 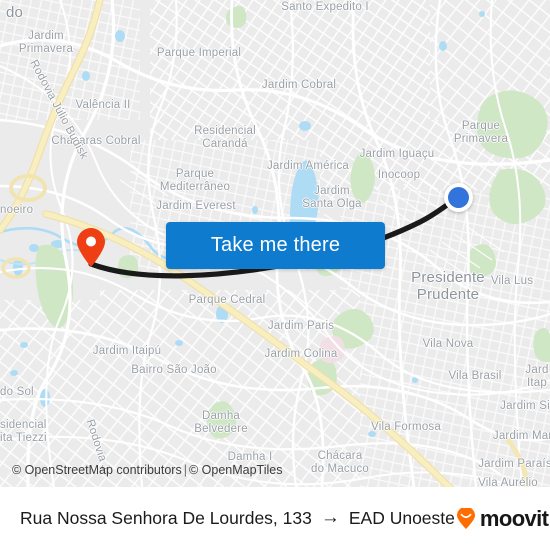 I want to click on moovit-pin-icon, so click(x=465, y=518).